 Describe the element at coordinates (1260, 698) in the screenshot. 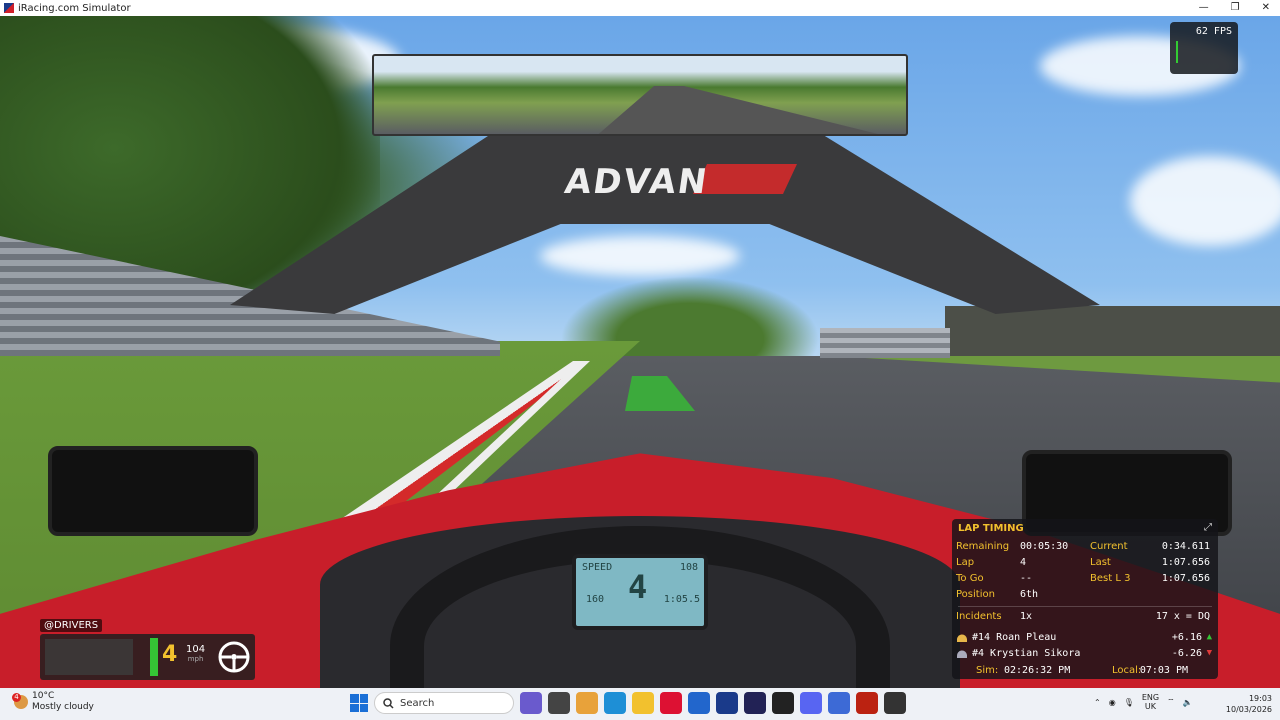

I see `clock-time: 19:03` at that location.